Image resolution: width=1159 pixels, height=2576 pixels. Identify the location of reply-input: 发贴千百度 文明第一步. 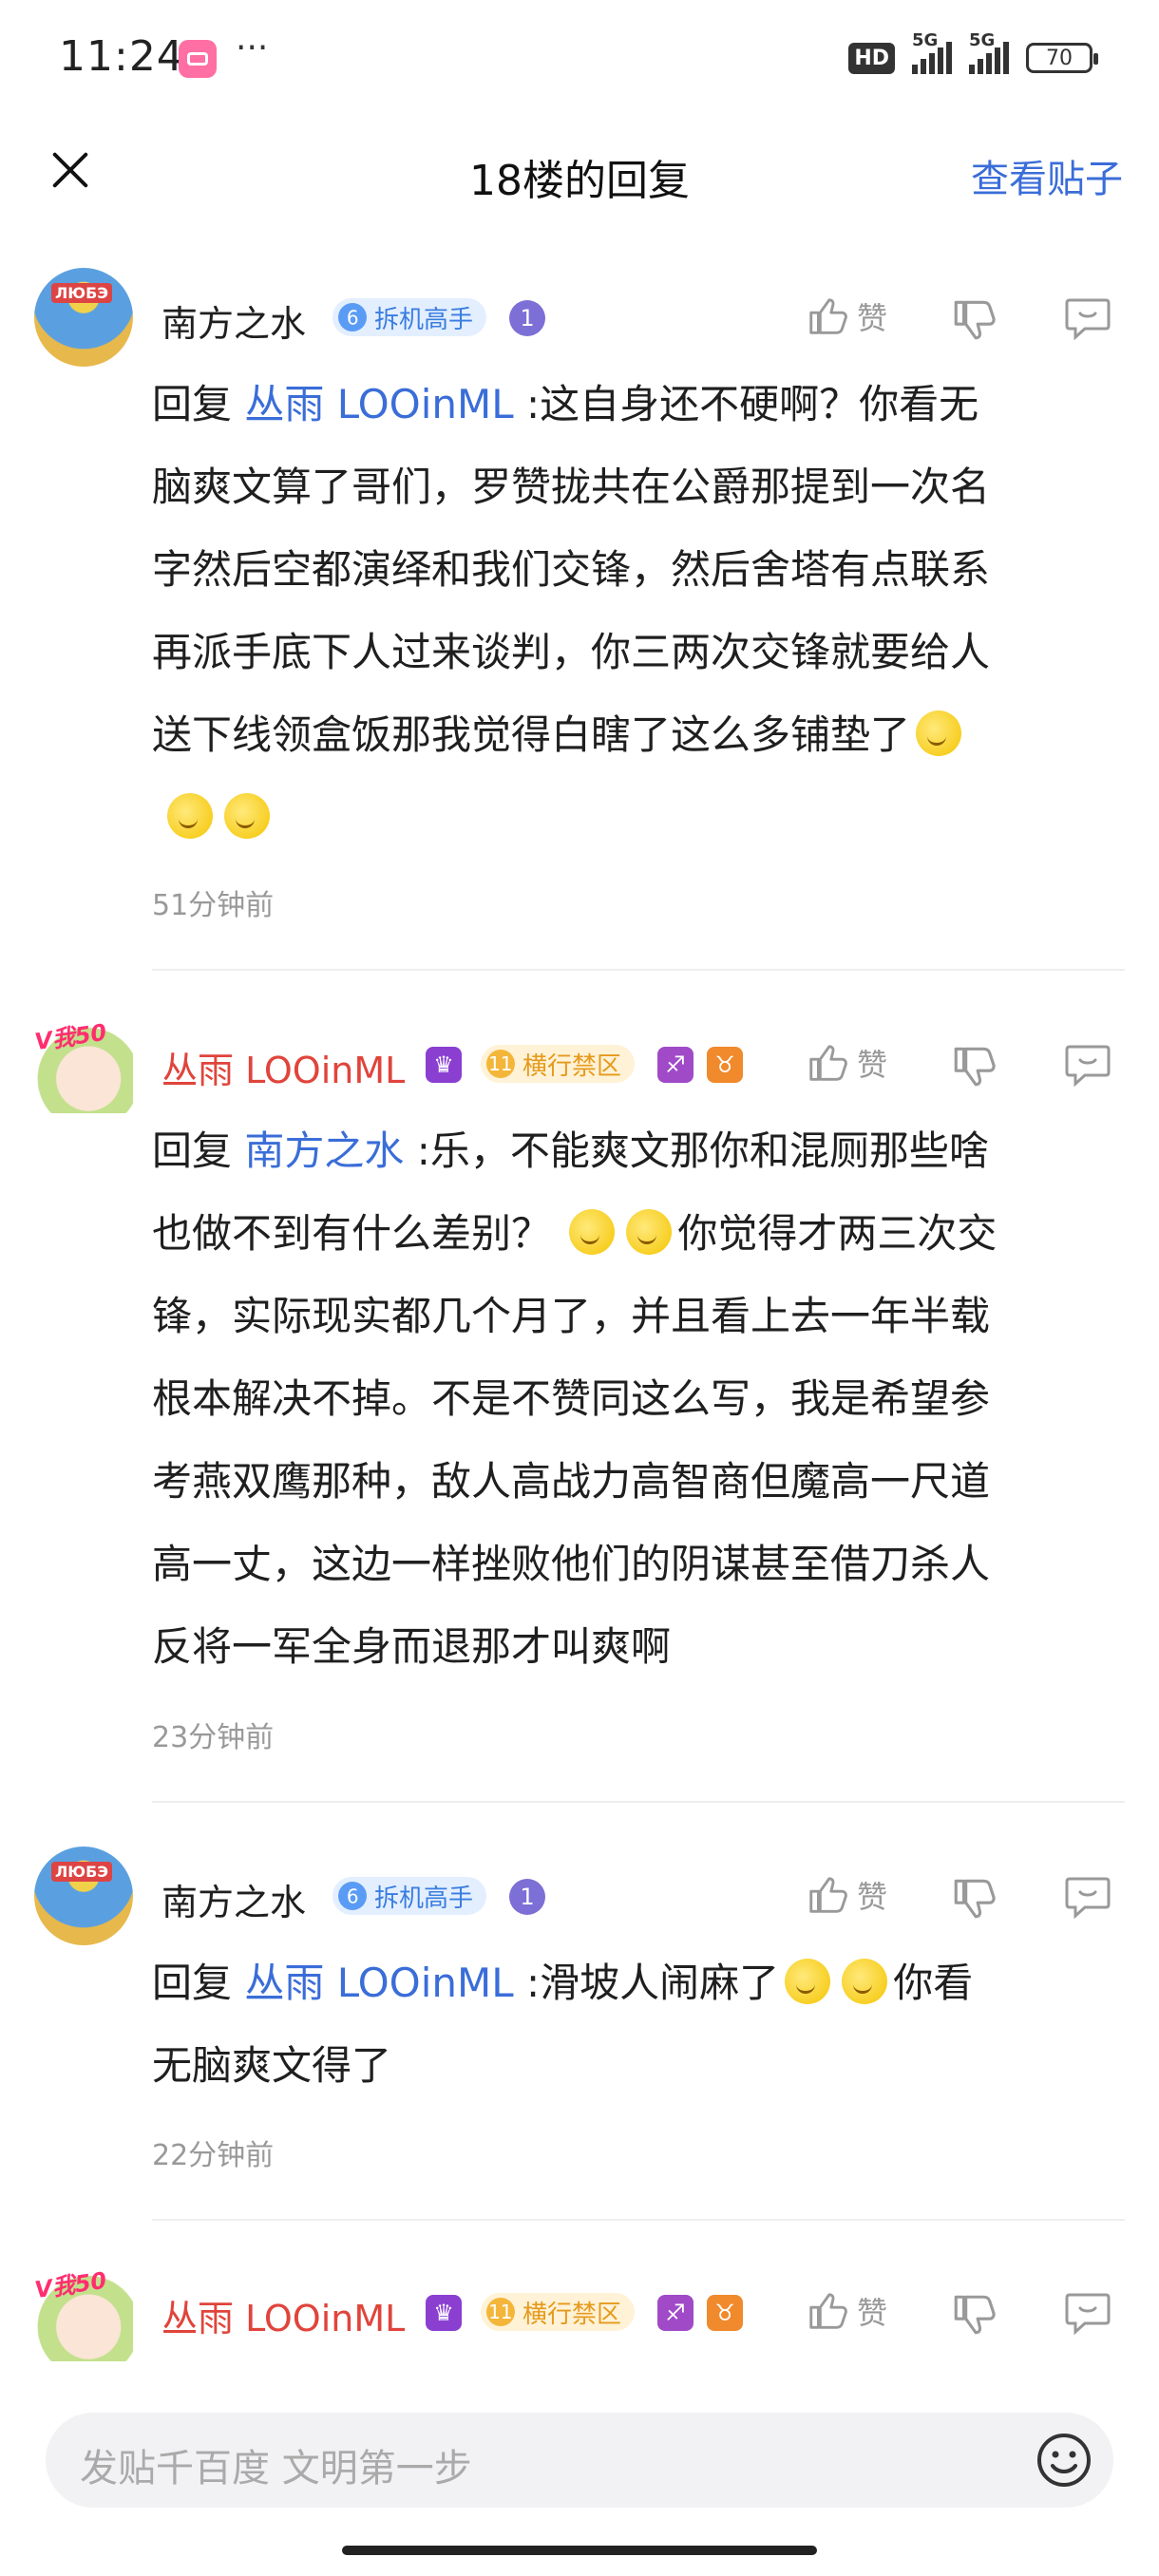
(579, 2460).